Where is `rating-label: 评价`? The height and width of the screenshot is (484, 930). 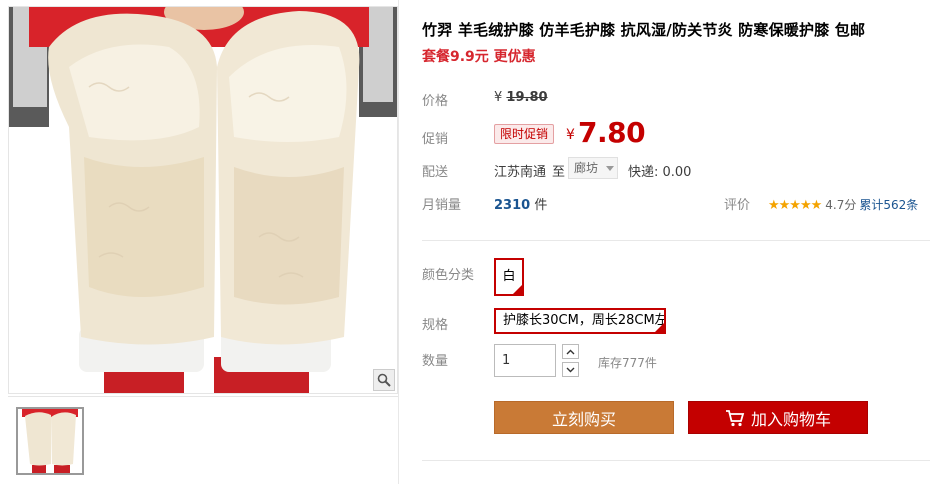
rating-label: 评价 is located at coordinates (737, 205).